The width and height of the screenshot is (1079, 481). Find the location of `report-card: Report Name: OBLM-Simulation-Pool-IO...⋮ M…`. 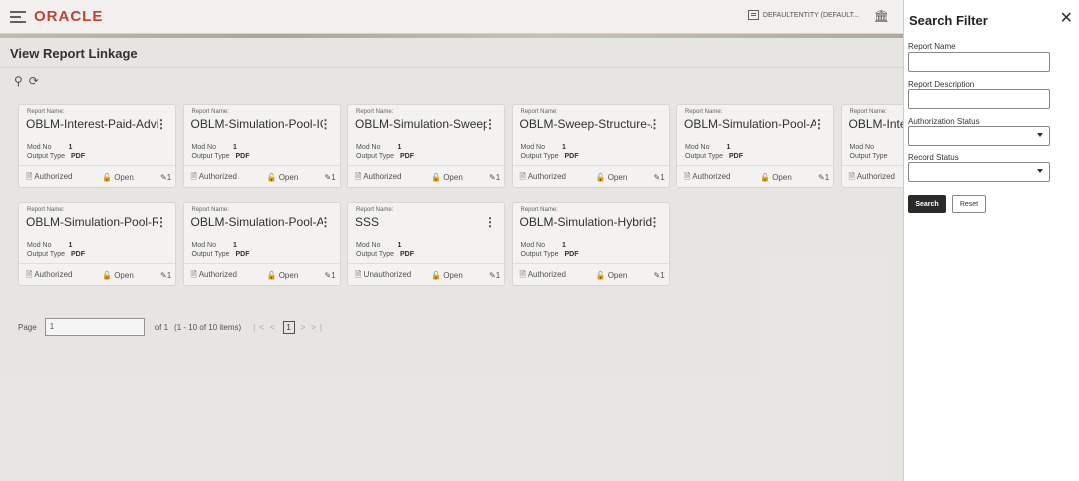

report-card: Report Name: OBLM-Simulation-Pool-IO...⋮ M… is located at coordinates (261, 146).